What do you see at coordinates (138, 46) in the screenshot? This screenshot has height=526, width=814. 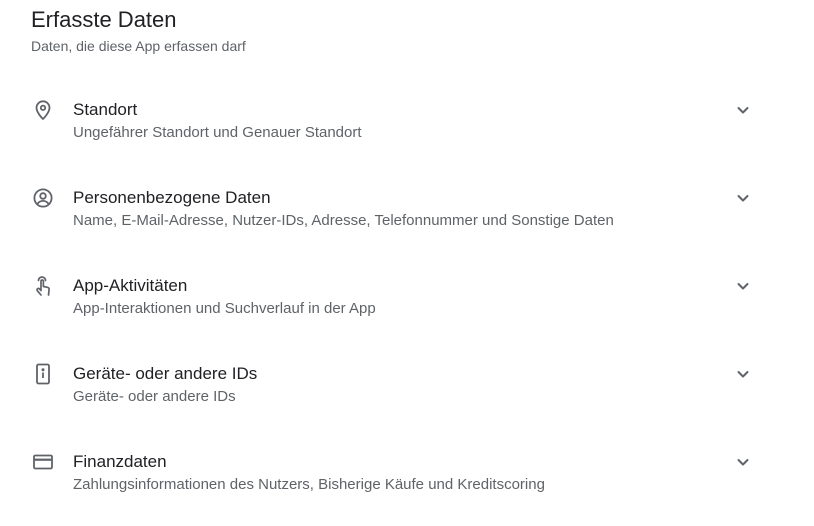 I see `section-subtitle: Daten, die diese App erfassen darf` at bounding box center [138, 46].